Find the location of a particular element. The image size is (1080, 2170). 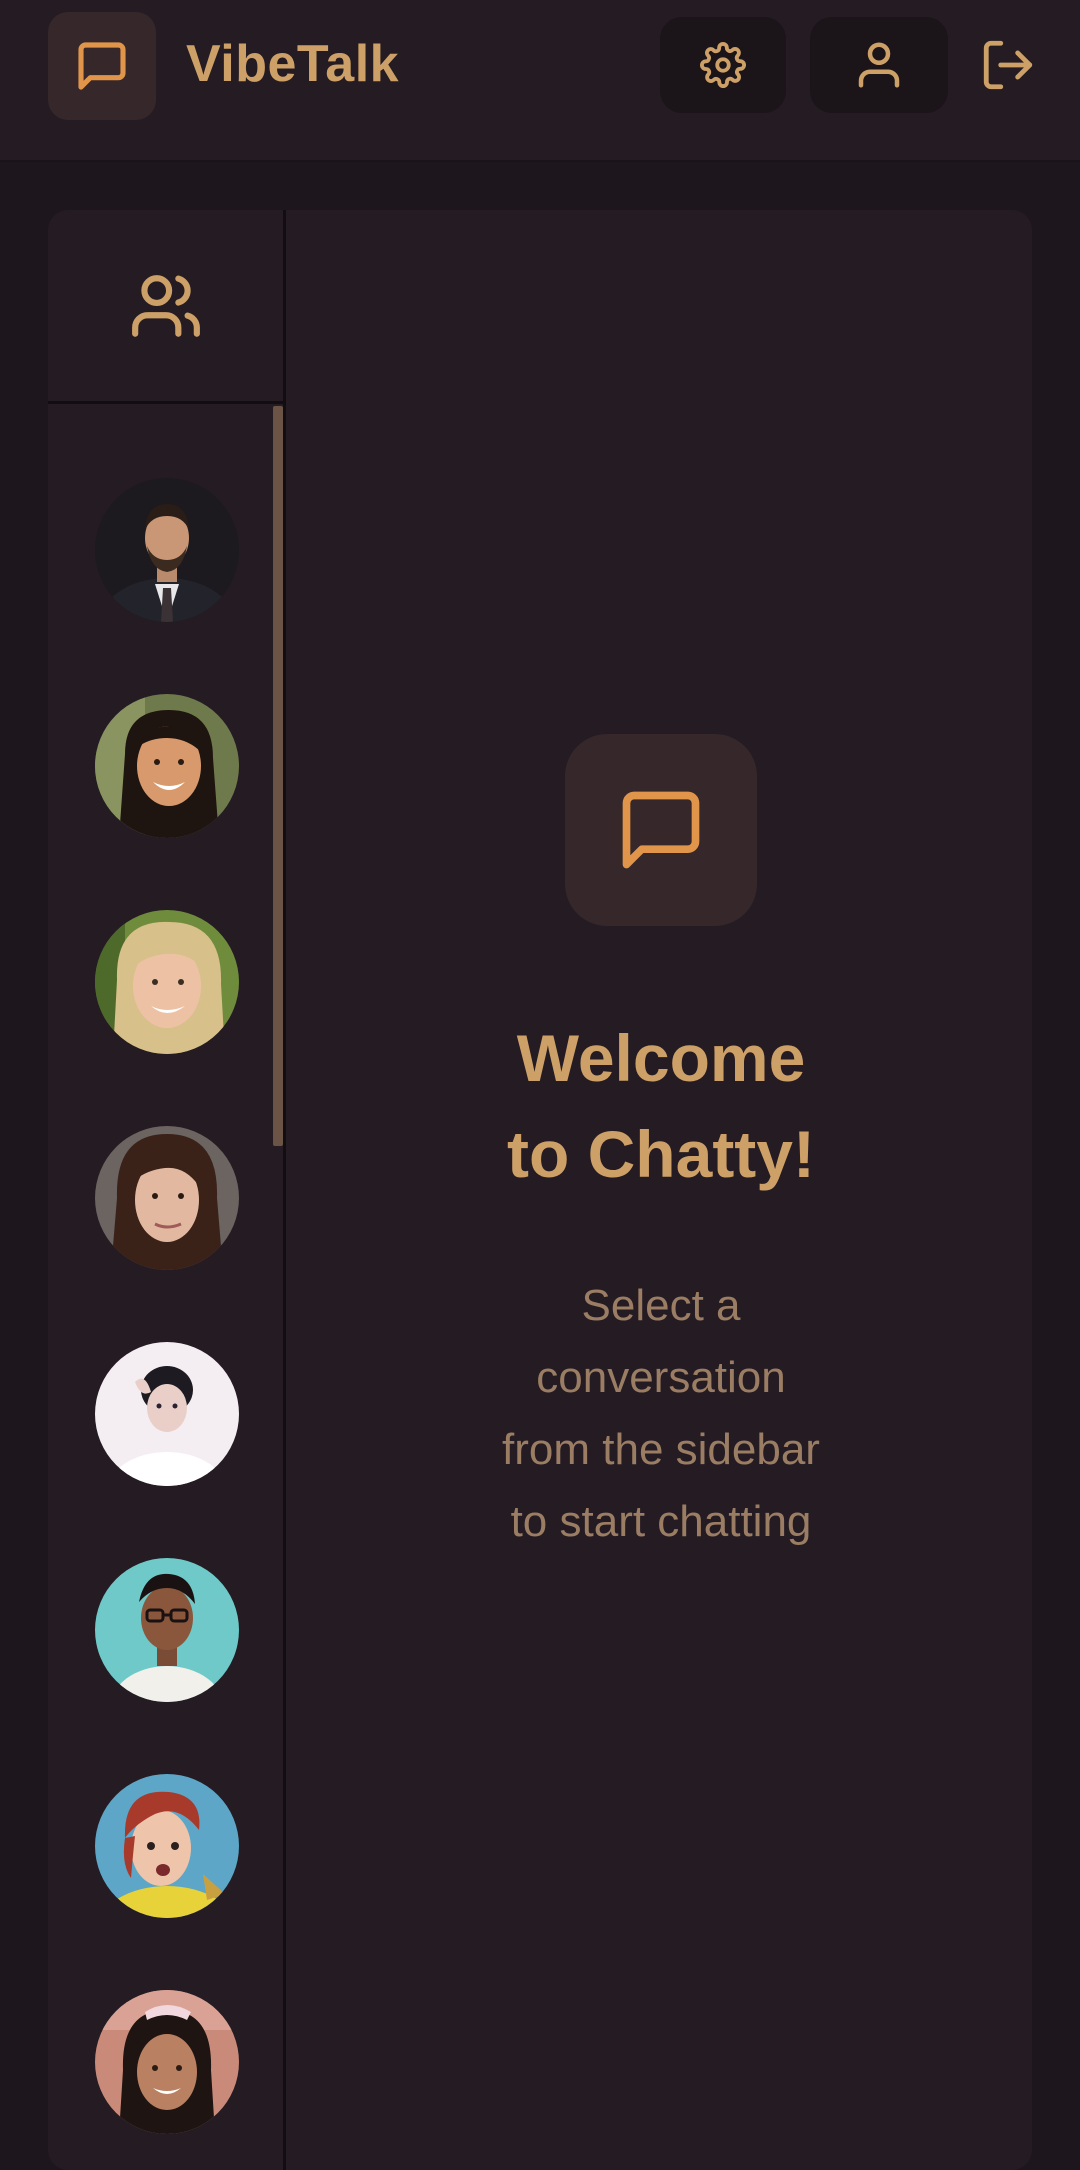

welcome-subtitle-line: conversation is located at coordinates (661, 1377).